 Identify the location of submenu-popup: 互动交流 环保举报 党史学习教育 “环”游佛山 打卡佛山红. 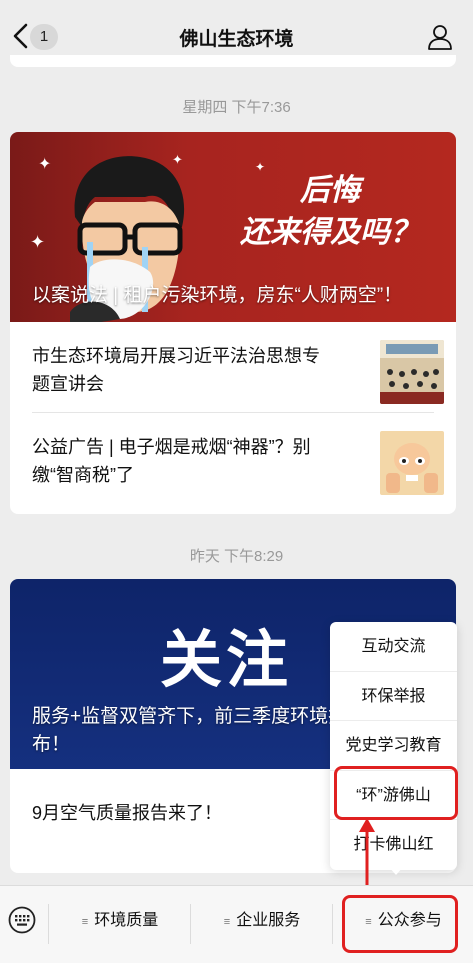
(393, 746).